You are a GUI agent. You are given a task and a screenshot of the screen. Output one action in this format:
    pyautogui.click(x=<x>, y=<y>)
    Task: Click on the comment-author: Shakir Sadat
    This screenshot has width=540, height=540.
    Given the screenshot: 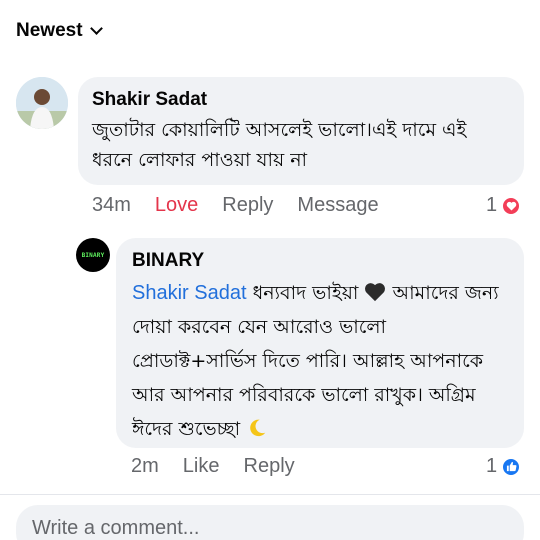 What is the action you would take?
    pyautogui.click(x=301, y=100)
    